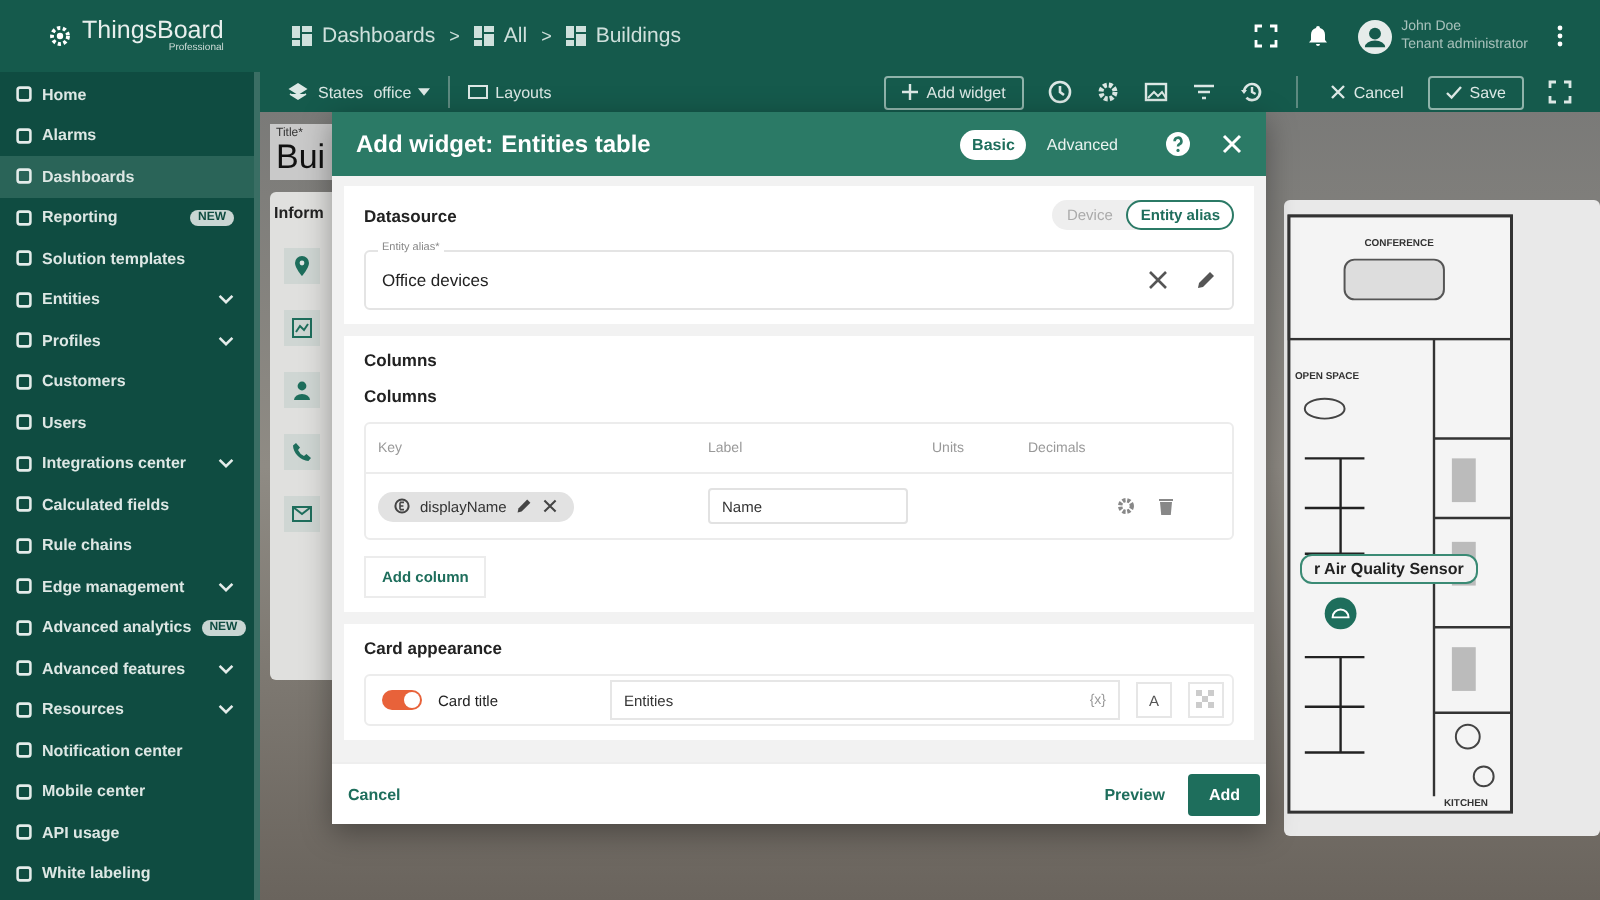  I want to click on toggle-switch, so click(402, 700).